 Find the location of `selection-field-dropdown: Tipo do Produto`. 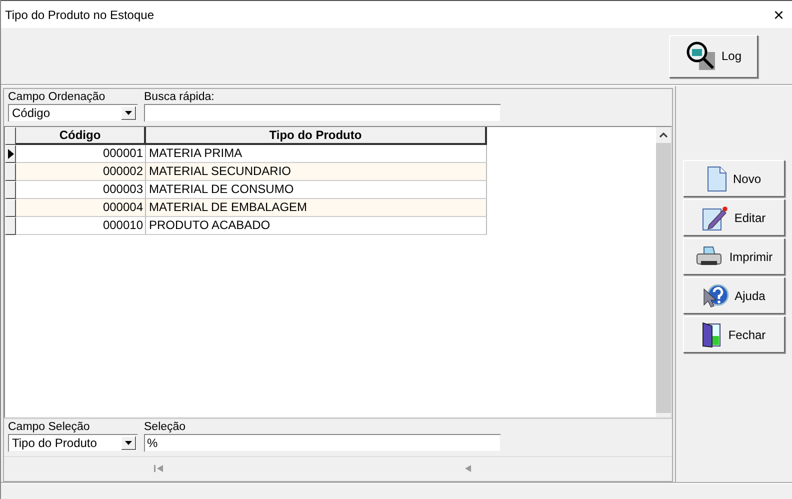

selection-field-dropdown: Tipo do Produto is located at coordinates (73, 443).